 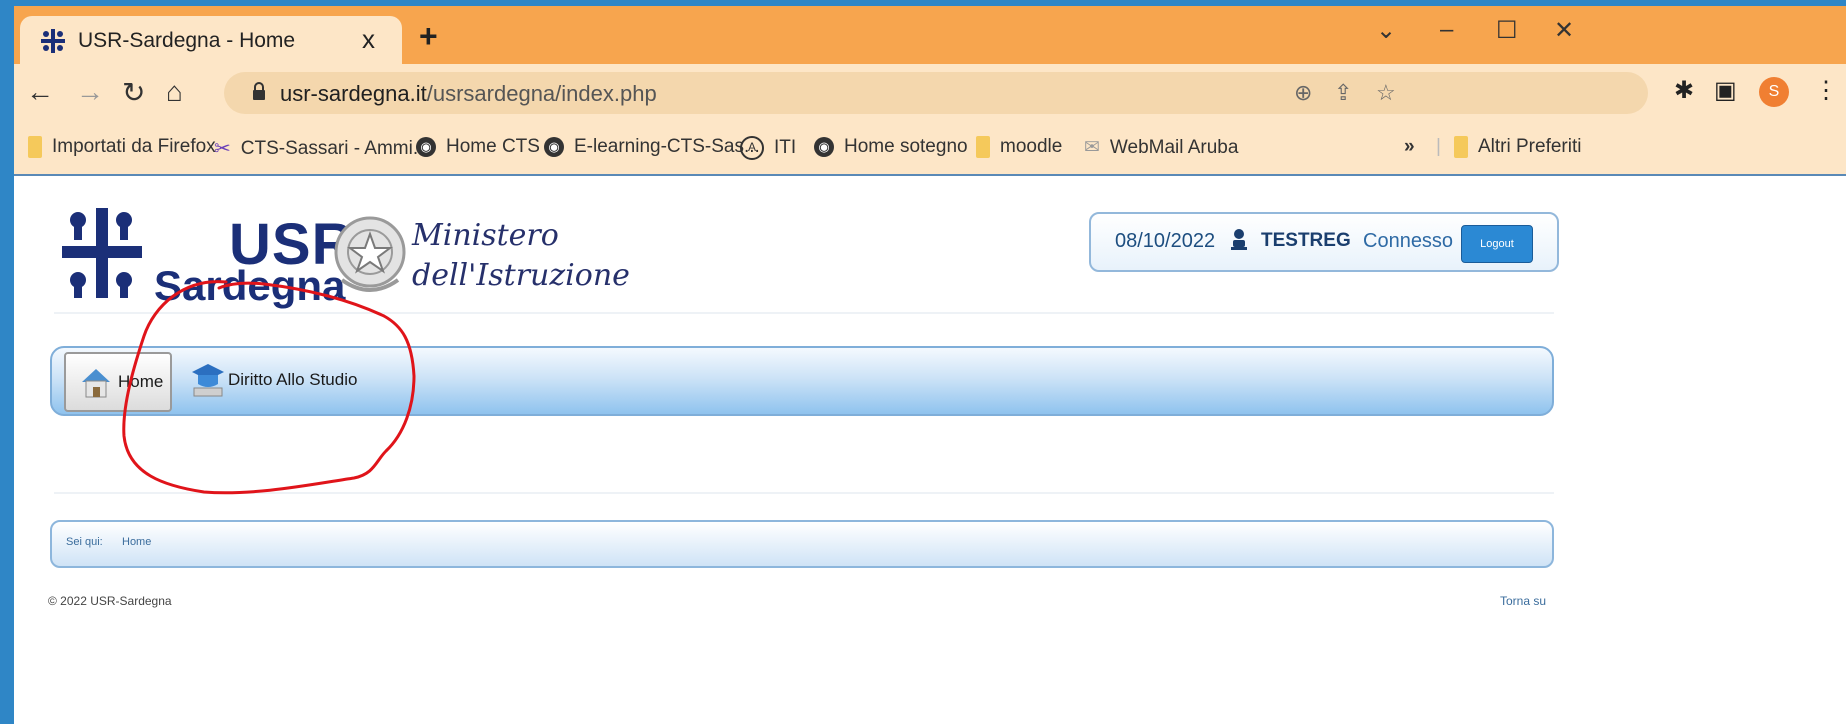 I want to click on bookmark-item: Importati da Firefox, so click(x=122, y=147).